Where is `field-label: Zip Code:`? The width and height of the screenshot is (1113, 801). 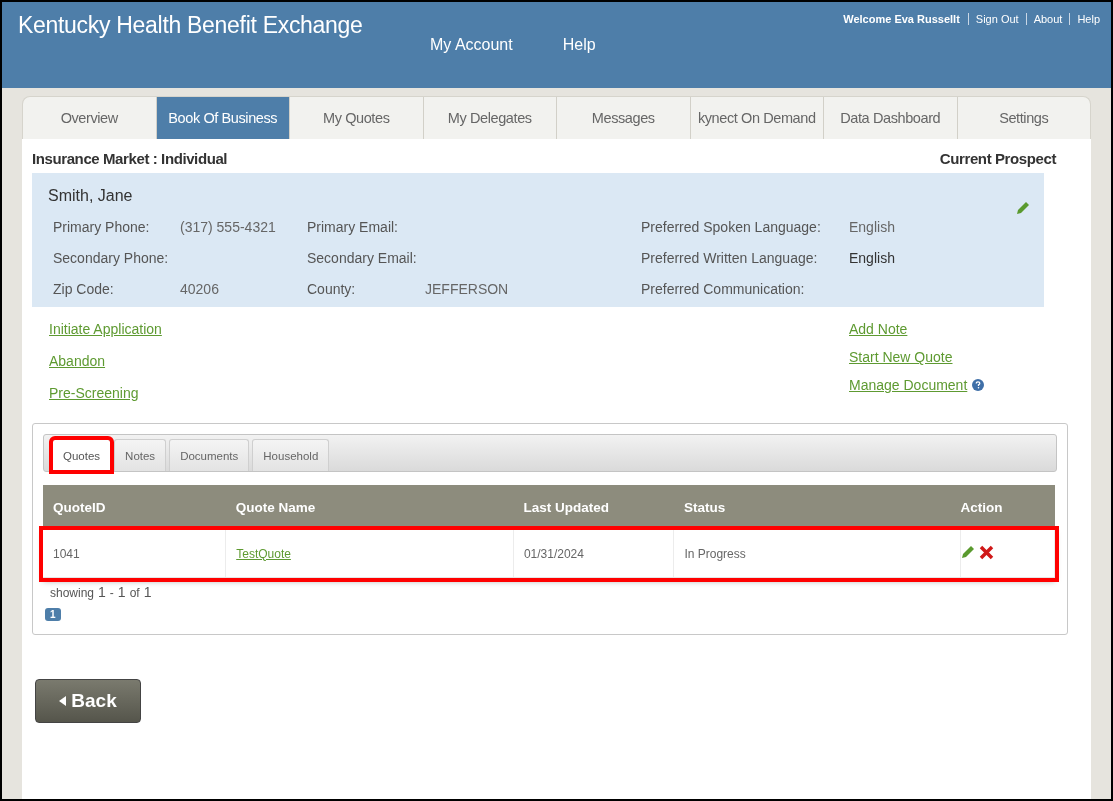
field-label: Zip Code: is located at coordinates (84, 289).